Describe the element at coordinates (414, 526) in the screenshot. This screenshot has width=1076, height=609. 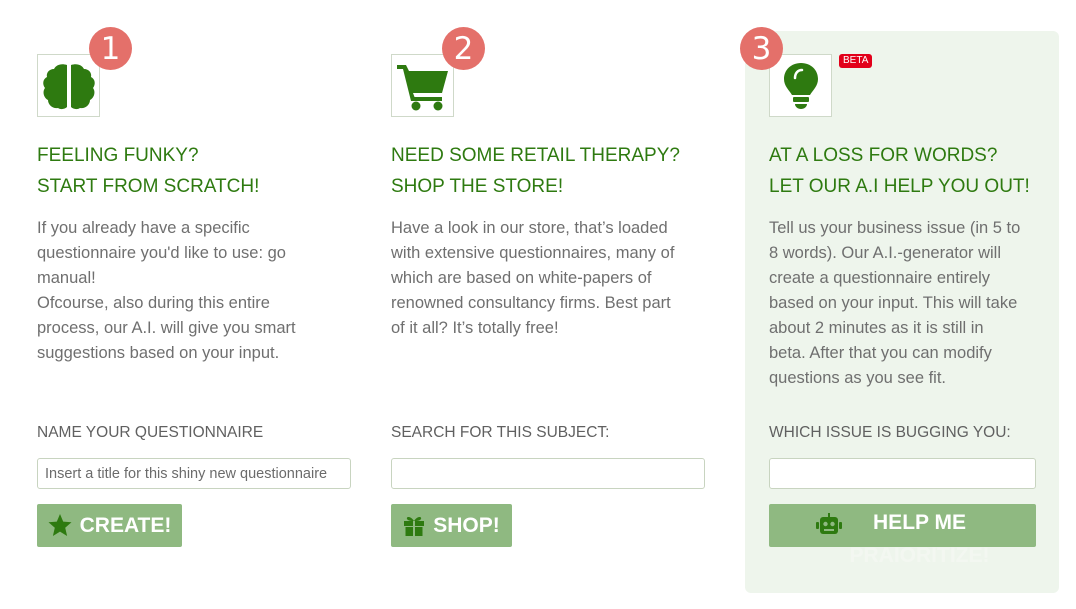
I see `gift-icon` at that location.